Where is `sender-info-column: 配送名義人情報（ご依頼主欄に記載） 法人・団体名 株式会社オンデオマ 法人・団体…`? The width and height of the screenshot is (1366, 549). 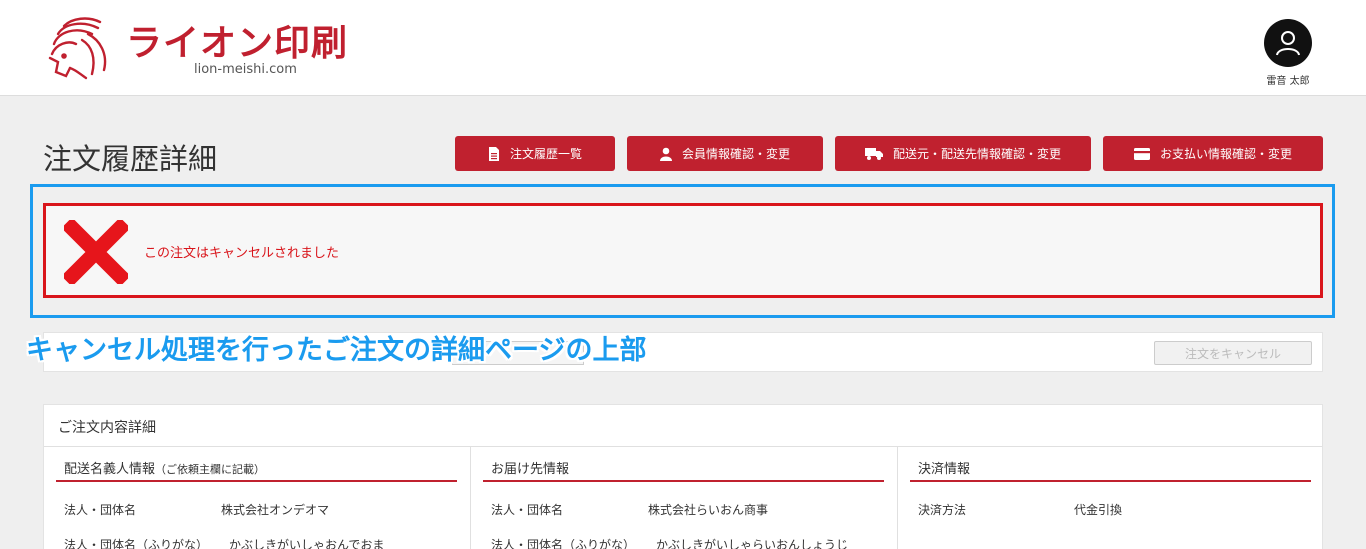
sender-info-column: 配送名義人情報（ご依頼主欄に記載） 法人・団体名 株式会社オンデオマ 法人・団体… is located at coordinates (257, 498).